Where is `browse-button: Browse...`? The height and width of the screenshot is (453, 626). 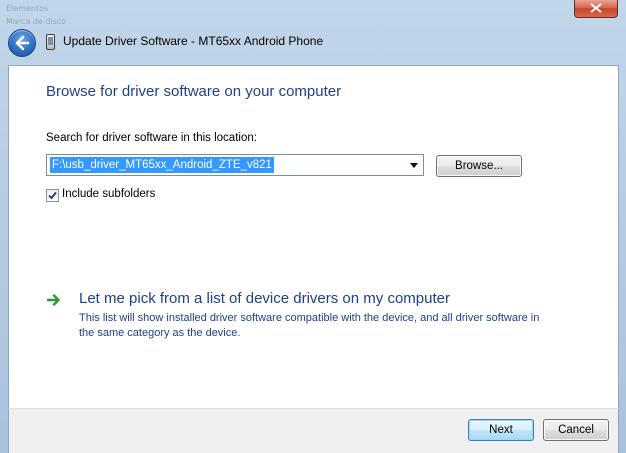
browse-button: Browse... is located at coordinates (479, 166).